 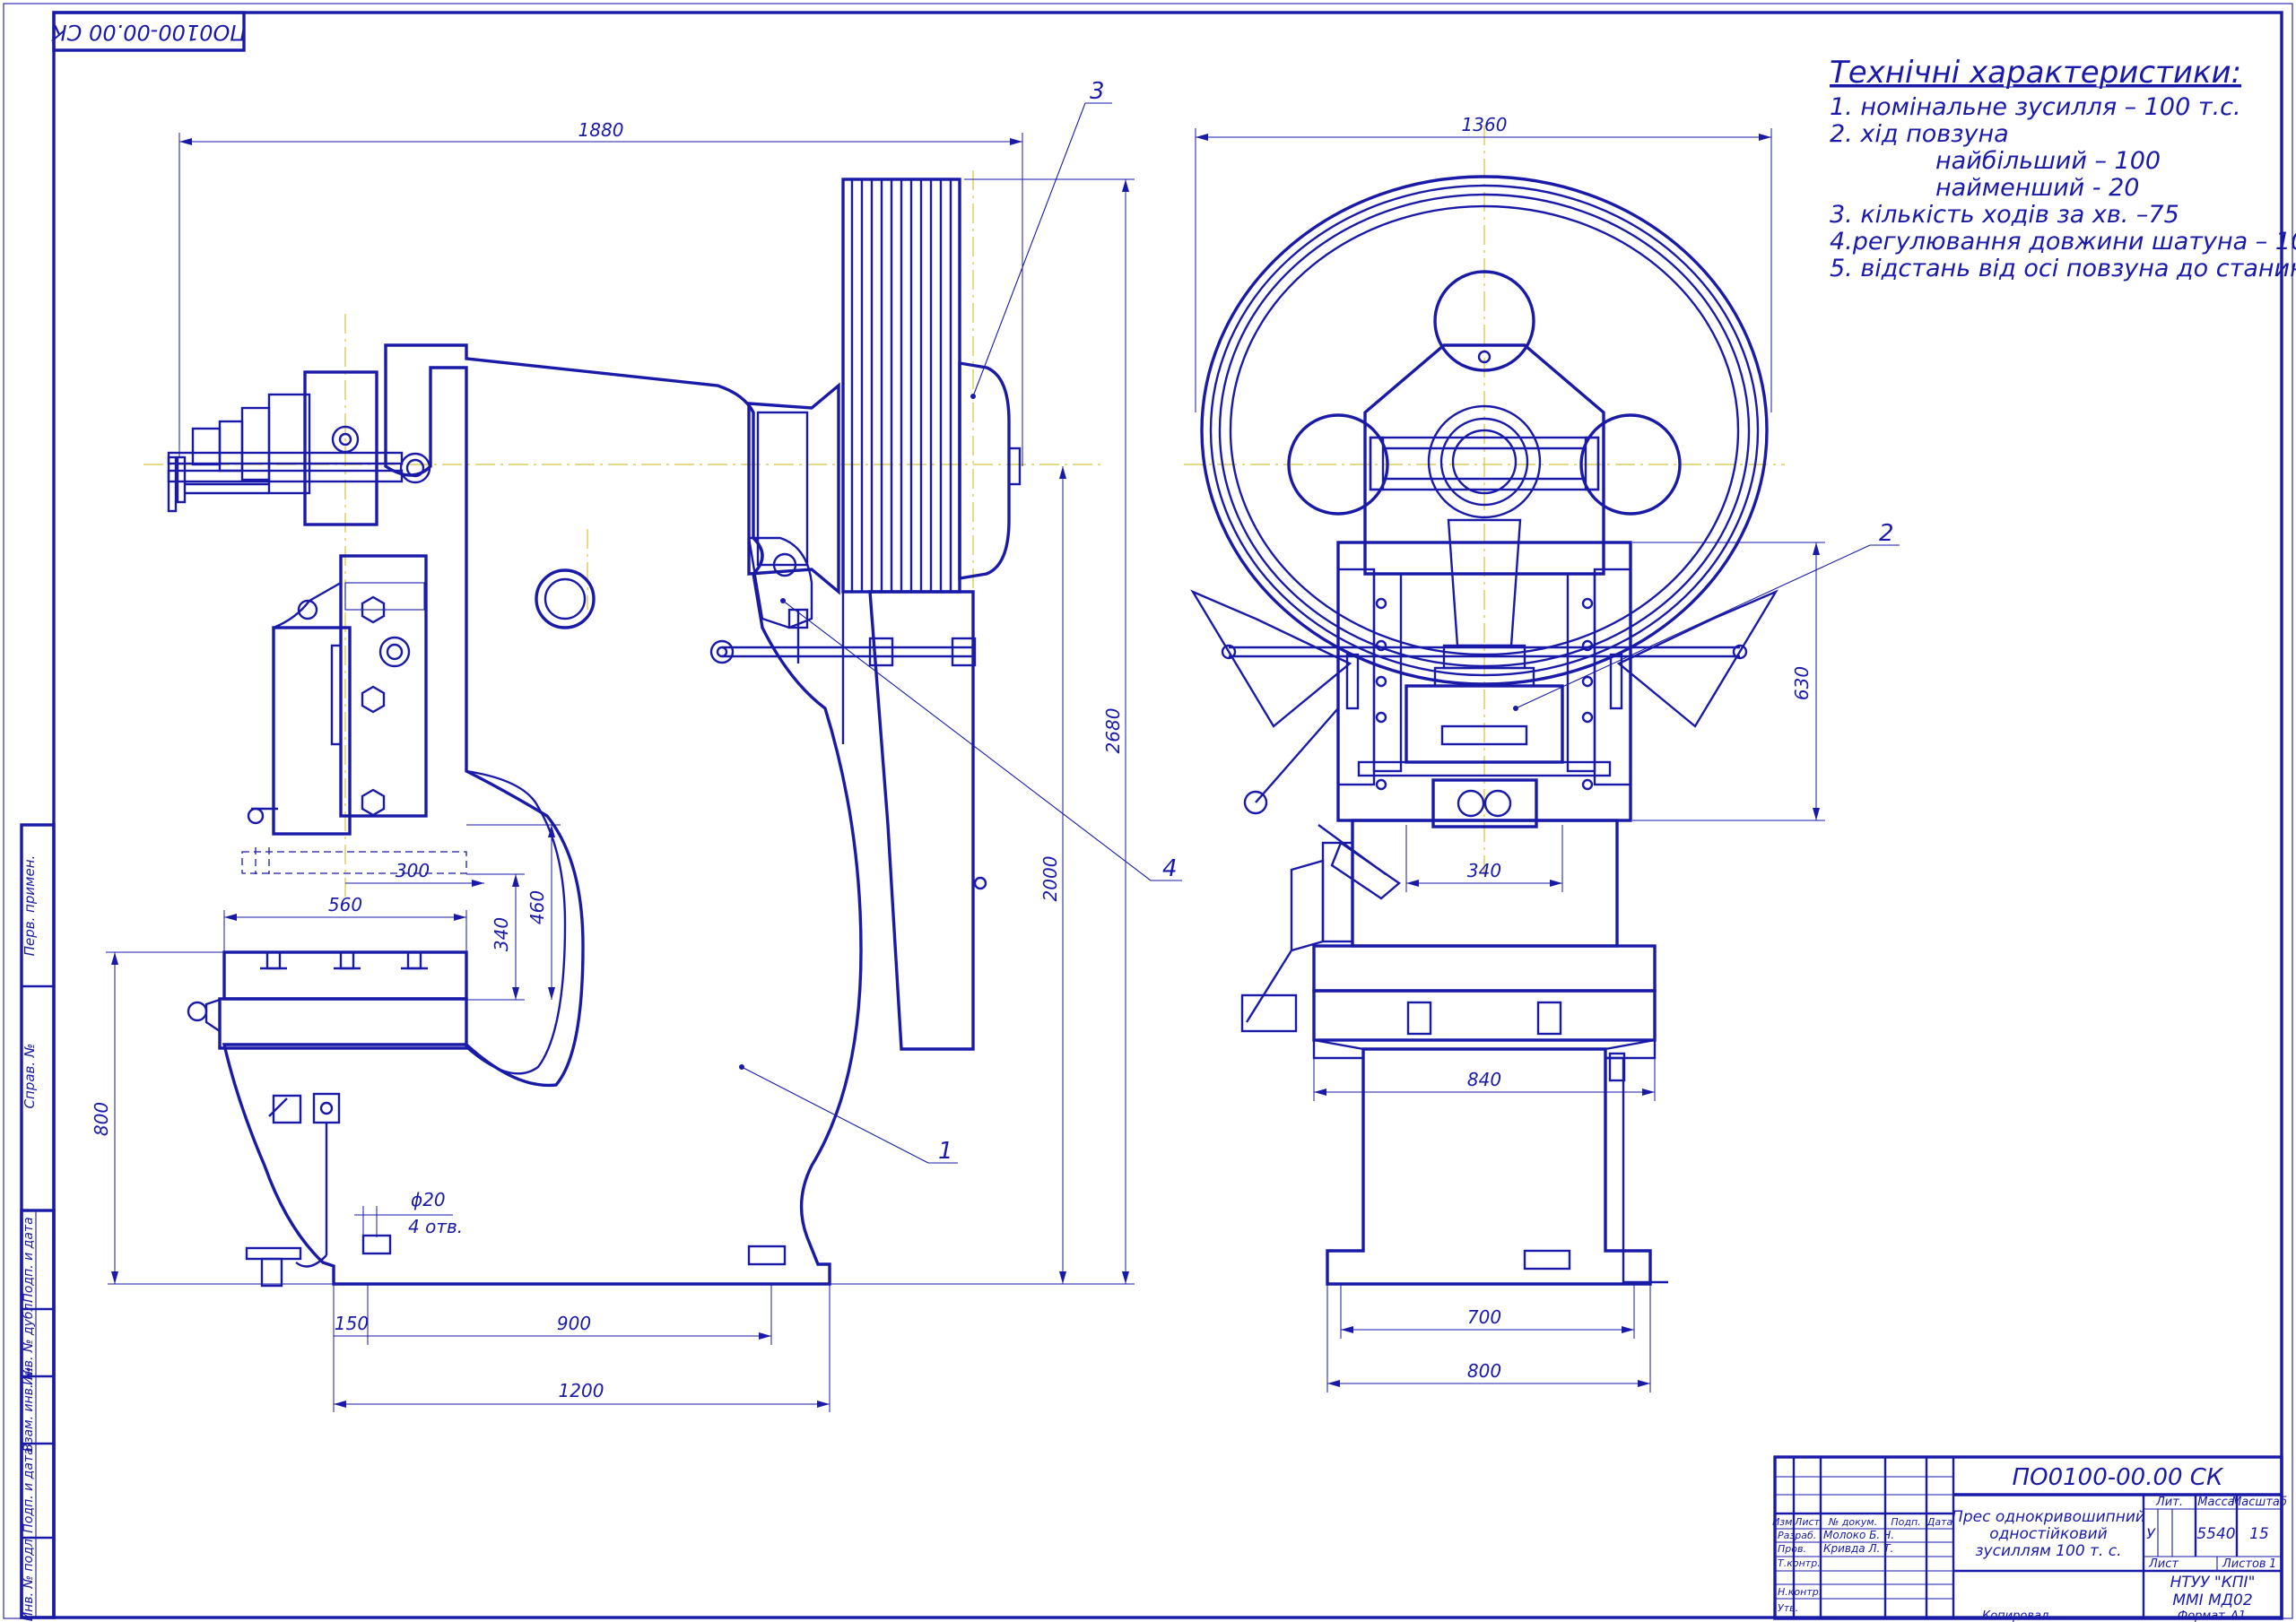 I want to click on dim-1880: 1880, so click(x=601, y=130).